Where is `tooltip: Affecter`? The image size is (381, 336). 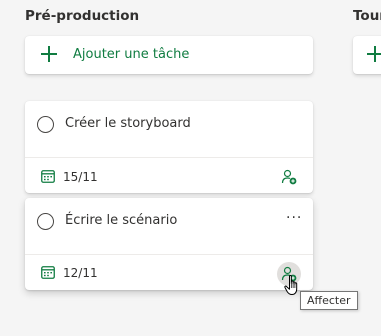 tooltip: Affecter is located at coordinates (329, 300).